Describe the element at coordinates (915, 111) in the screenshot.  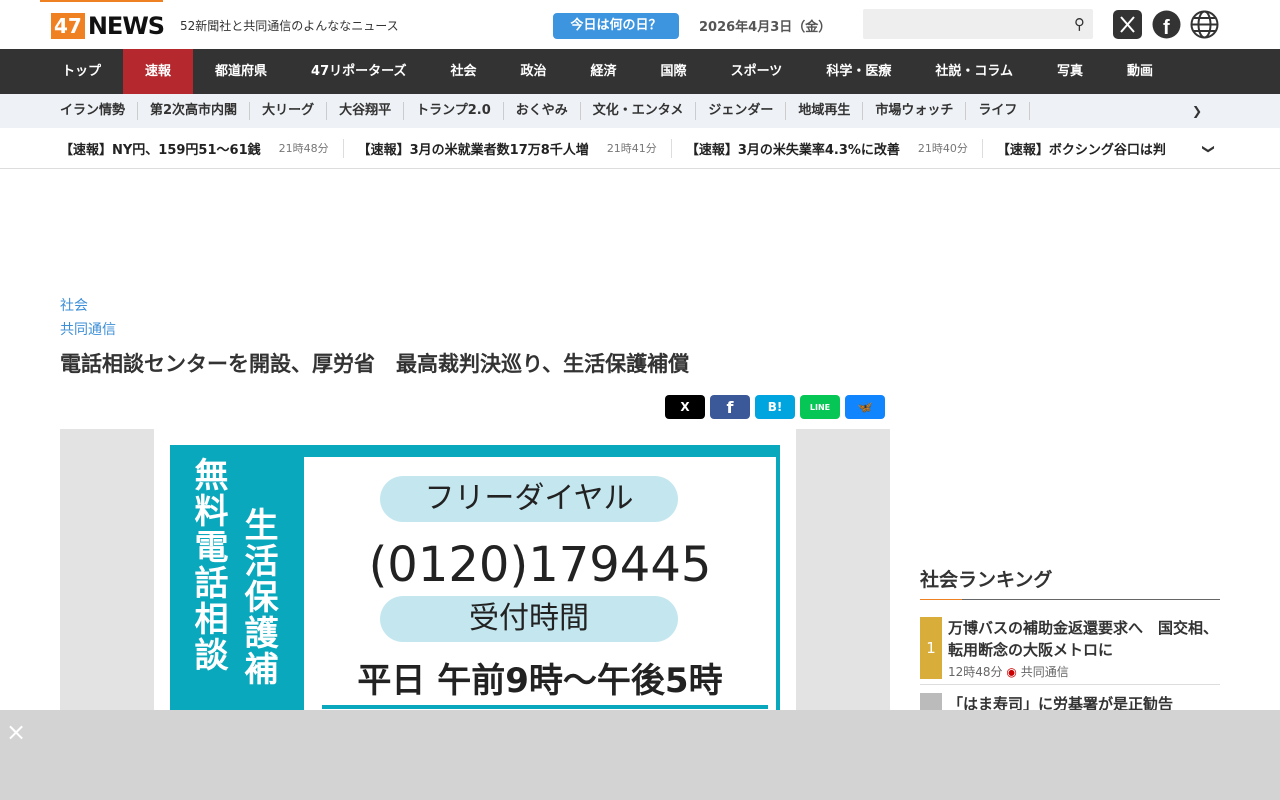
I see `topic-item: 市場ウォッチ` at that location.